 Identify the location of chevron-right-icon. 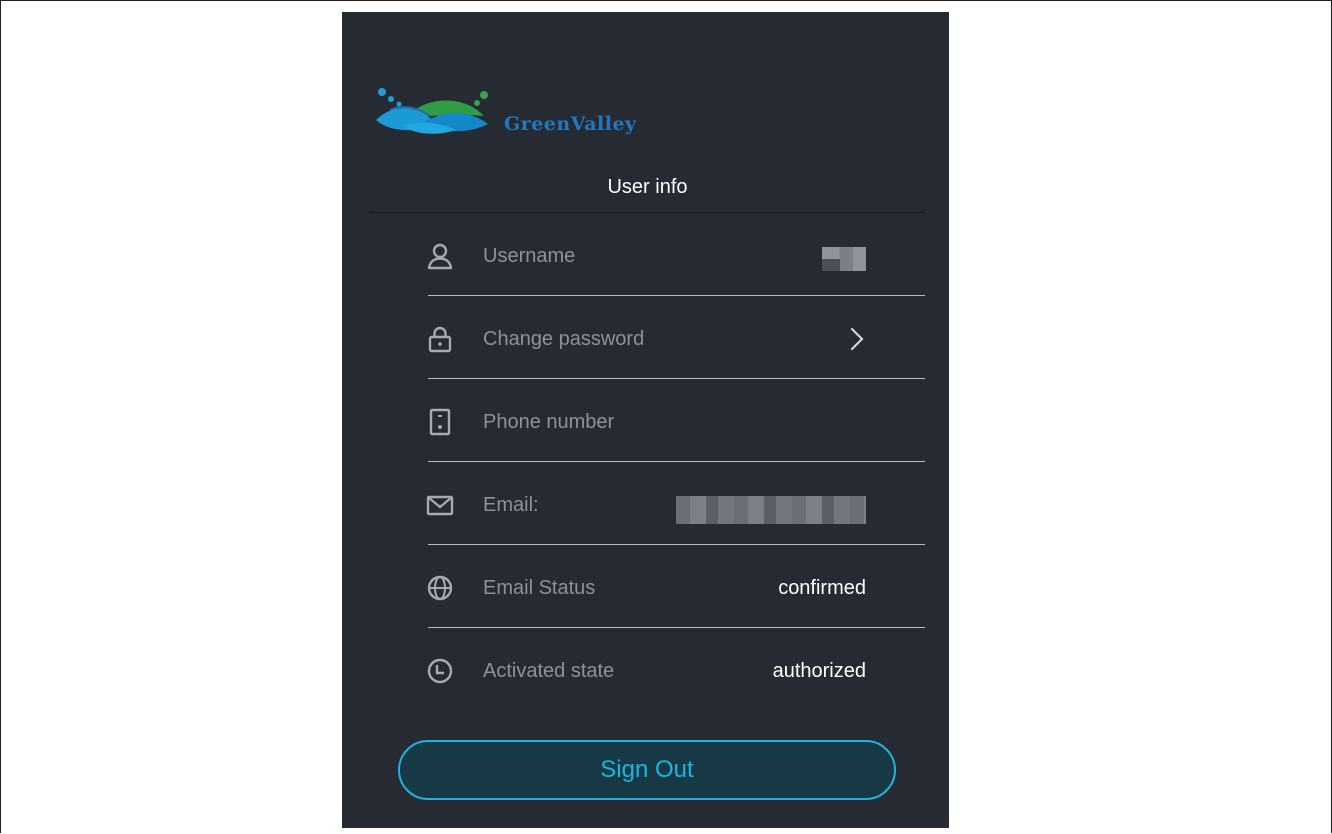
(857, 339).